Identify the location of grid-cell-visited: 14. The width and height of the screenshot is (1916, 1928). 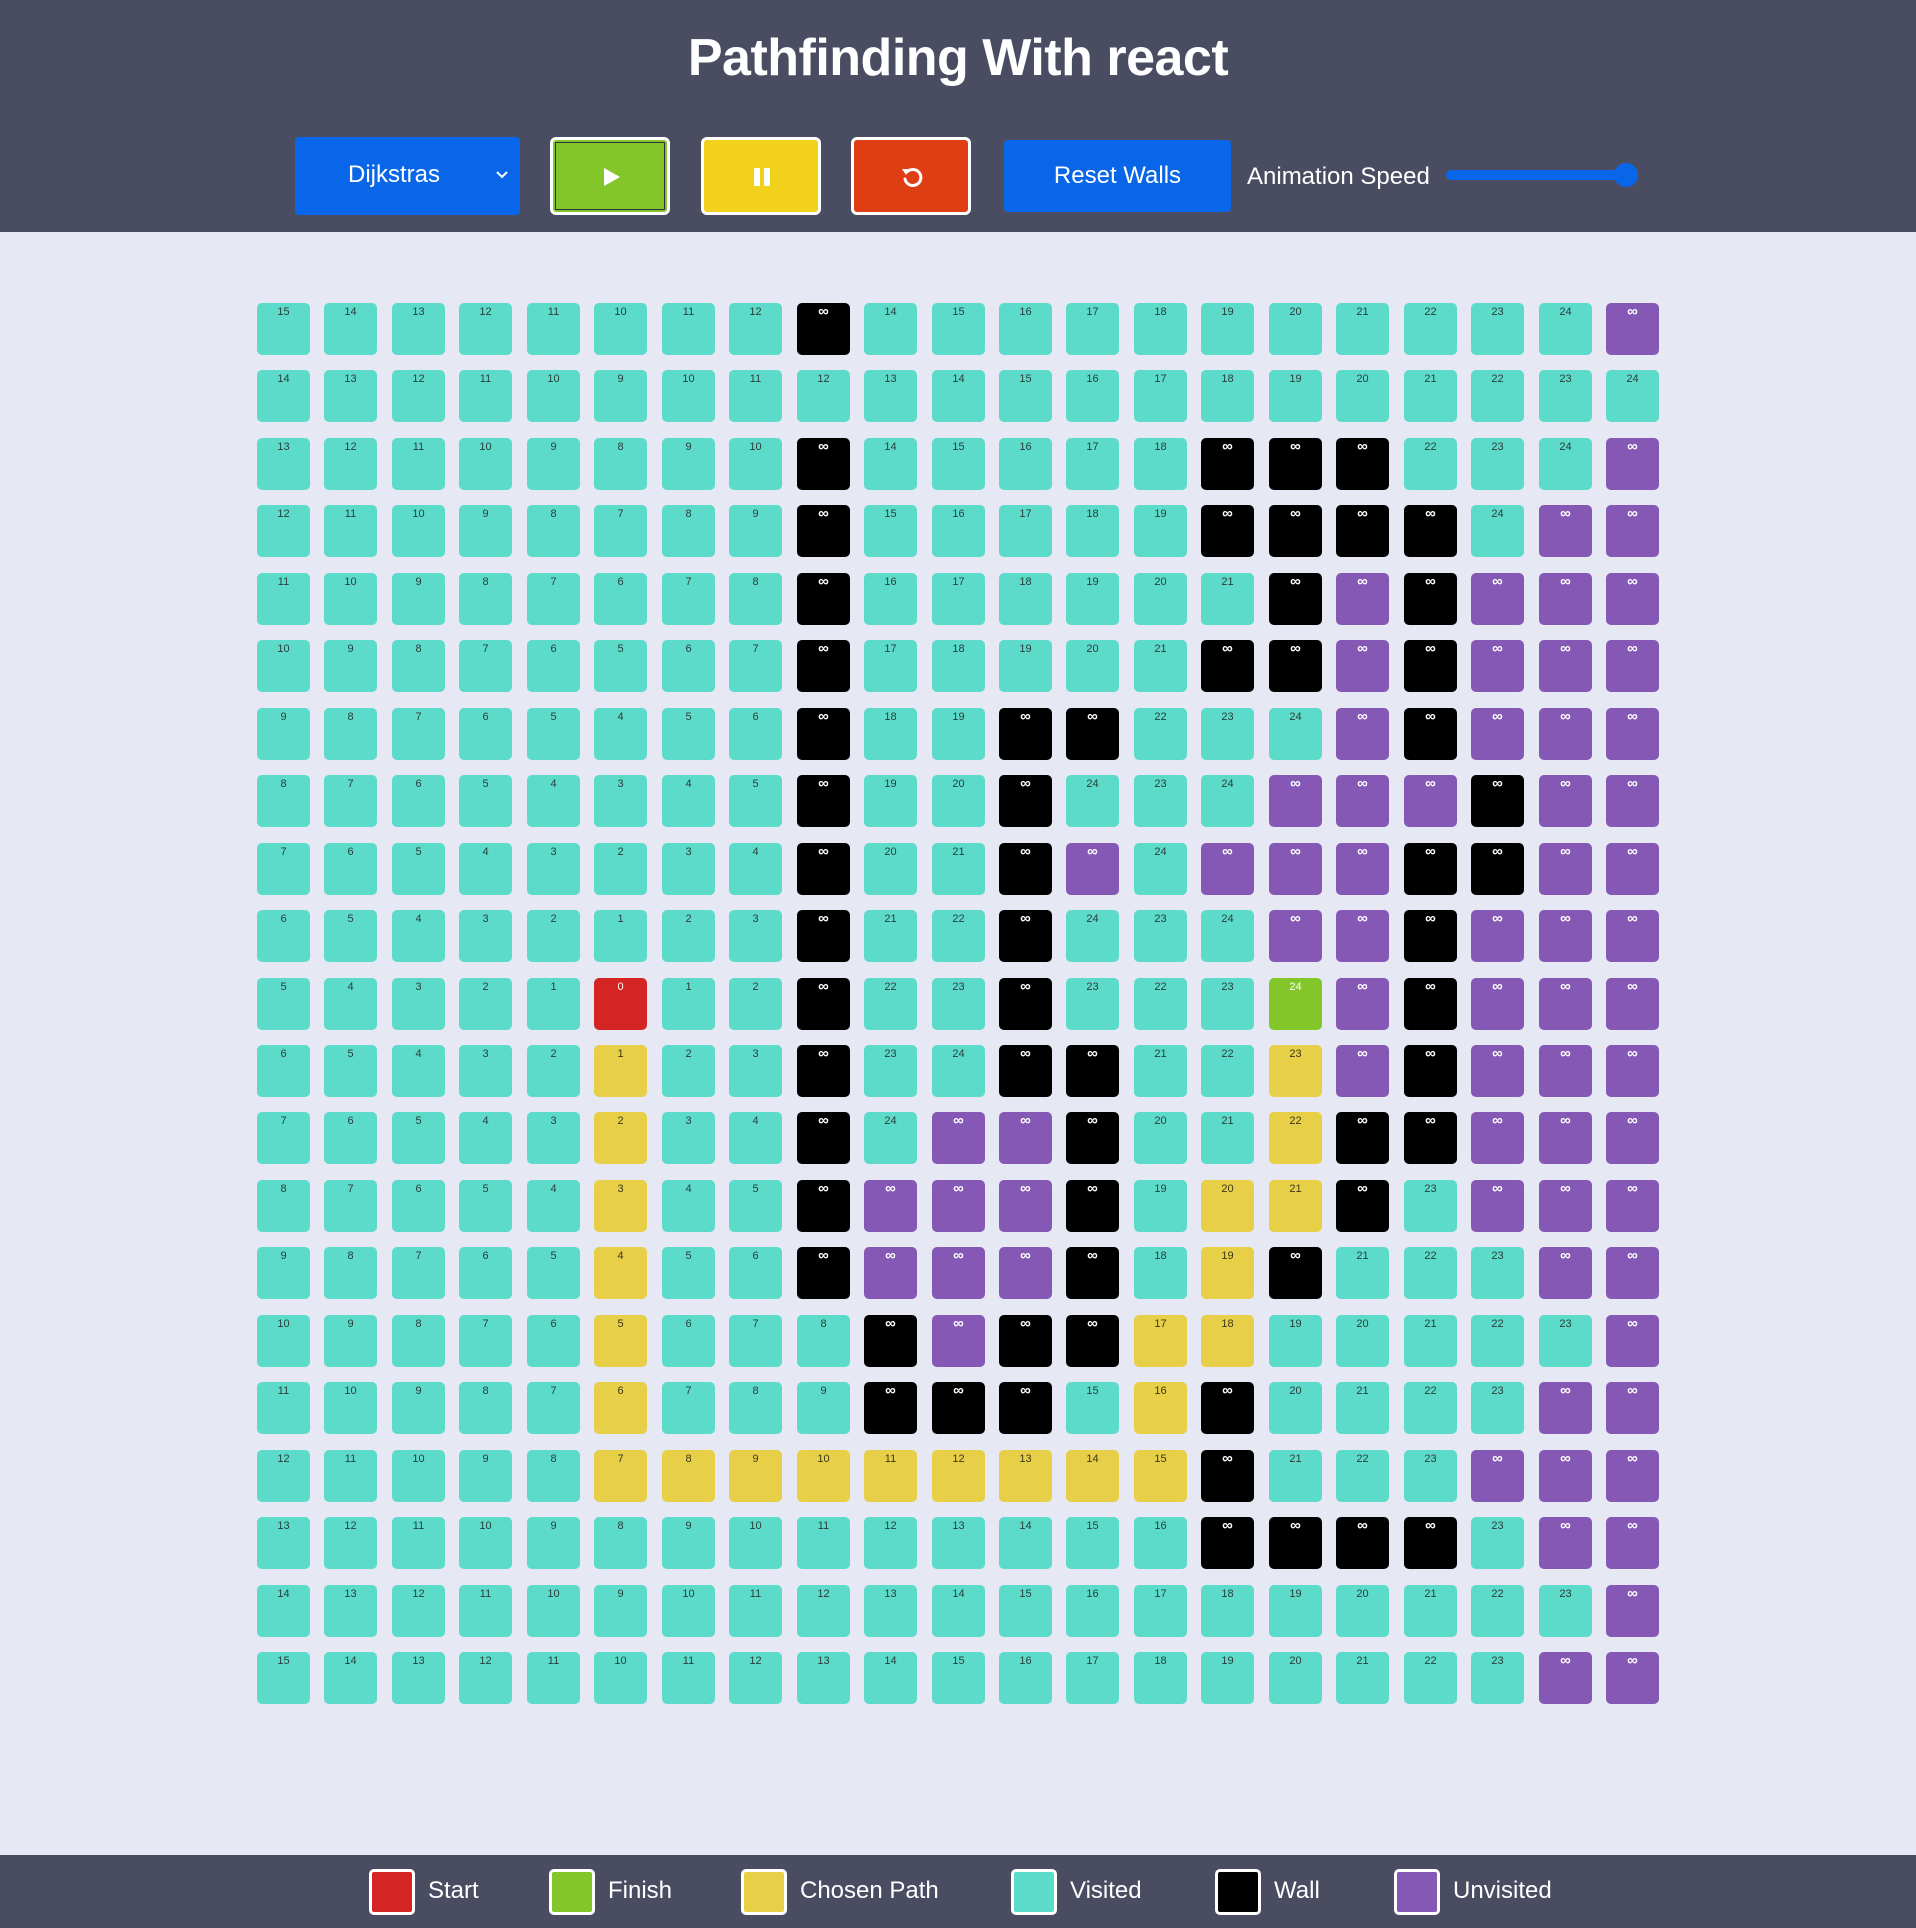
(350, 1678).